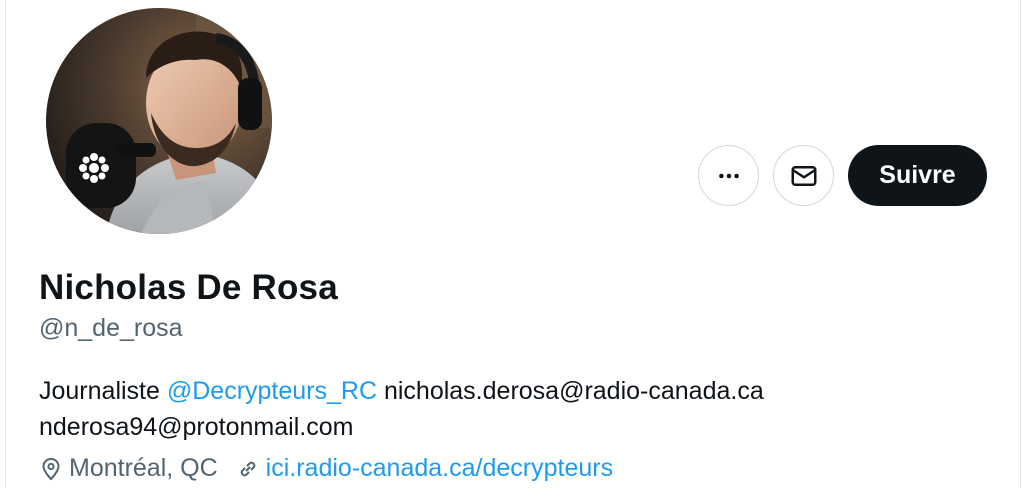  What do you see at coordinates (247, 468) in the screenshot?
I see `link-icon` at bounding box center [247, 468].